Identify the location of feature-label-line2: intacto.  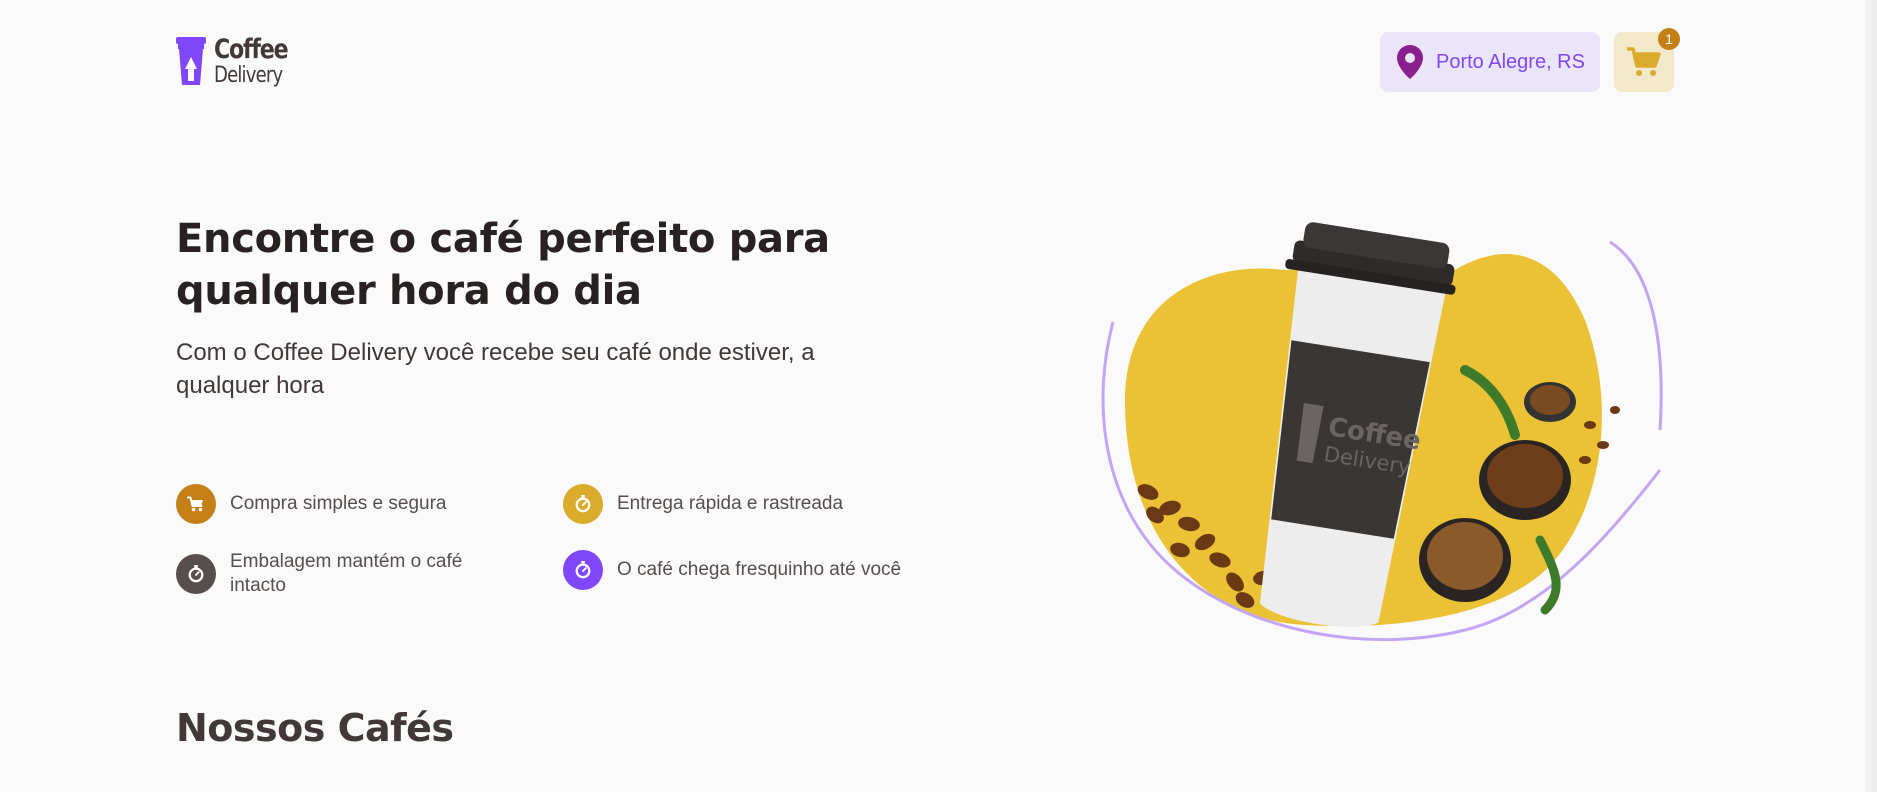
(258, 585).